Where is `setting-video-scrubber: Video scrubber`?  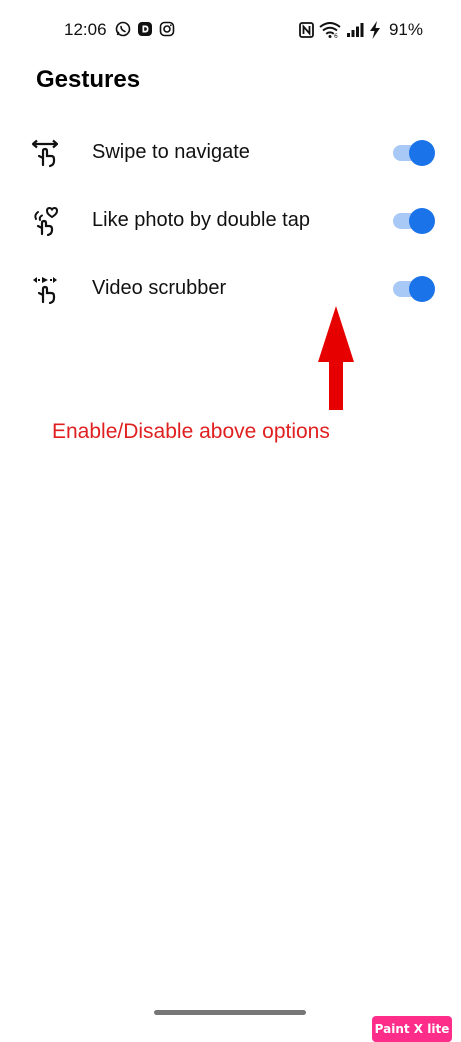 setting-video-scrubber: Video scrubber is located at coordinates (230, 288).